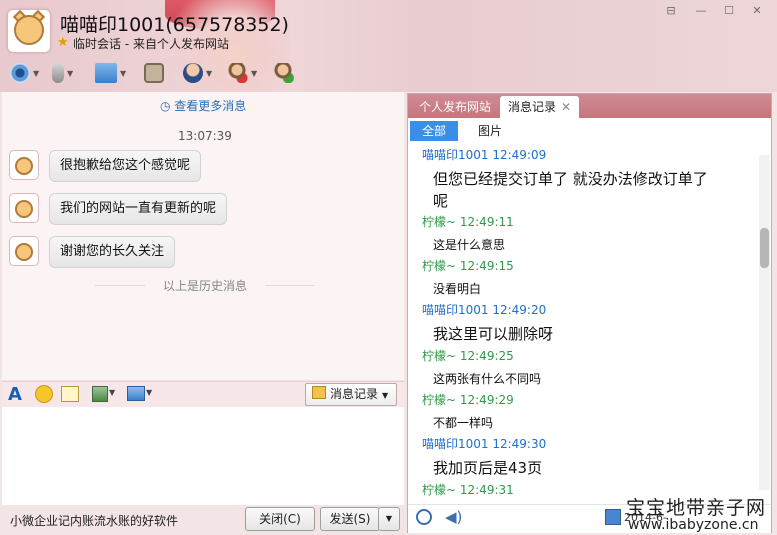 Image resolution: width=777 pixels, height=535 pixels. I want to click on history-sender: 喵喵印1001 12:49:20, so click(484, 310).